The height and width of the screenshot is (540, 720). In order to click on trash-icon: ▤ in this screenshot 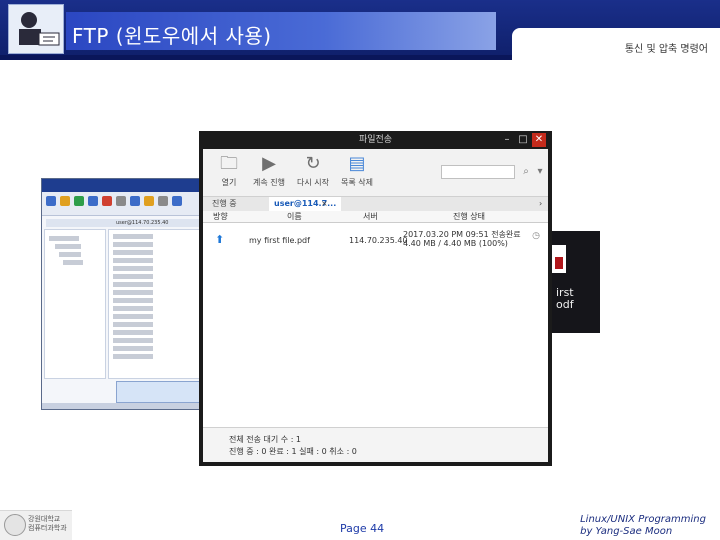, I will do `click(357, 163)`.